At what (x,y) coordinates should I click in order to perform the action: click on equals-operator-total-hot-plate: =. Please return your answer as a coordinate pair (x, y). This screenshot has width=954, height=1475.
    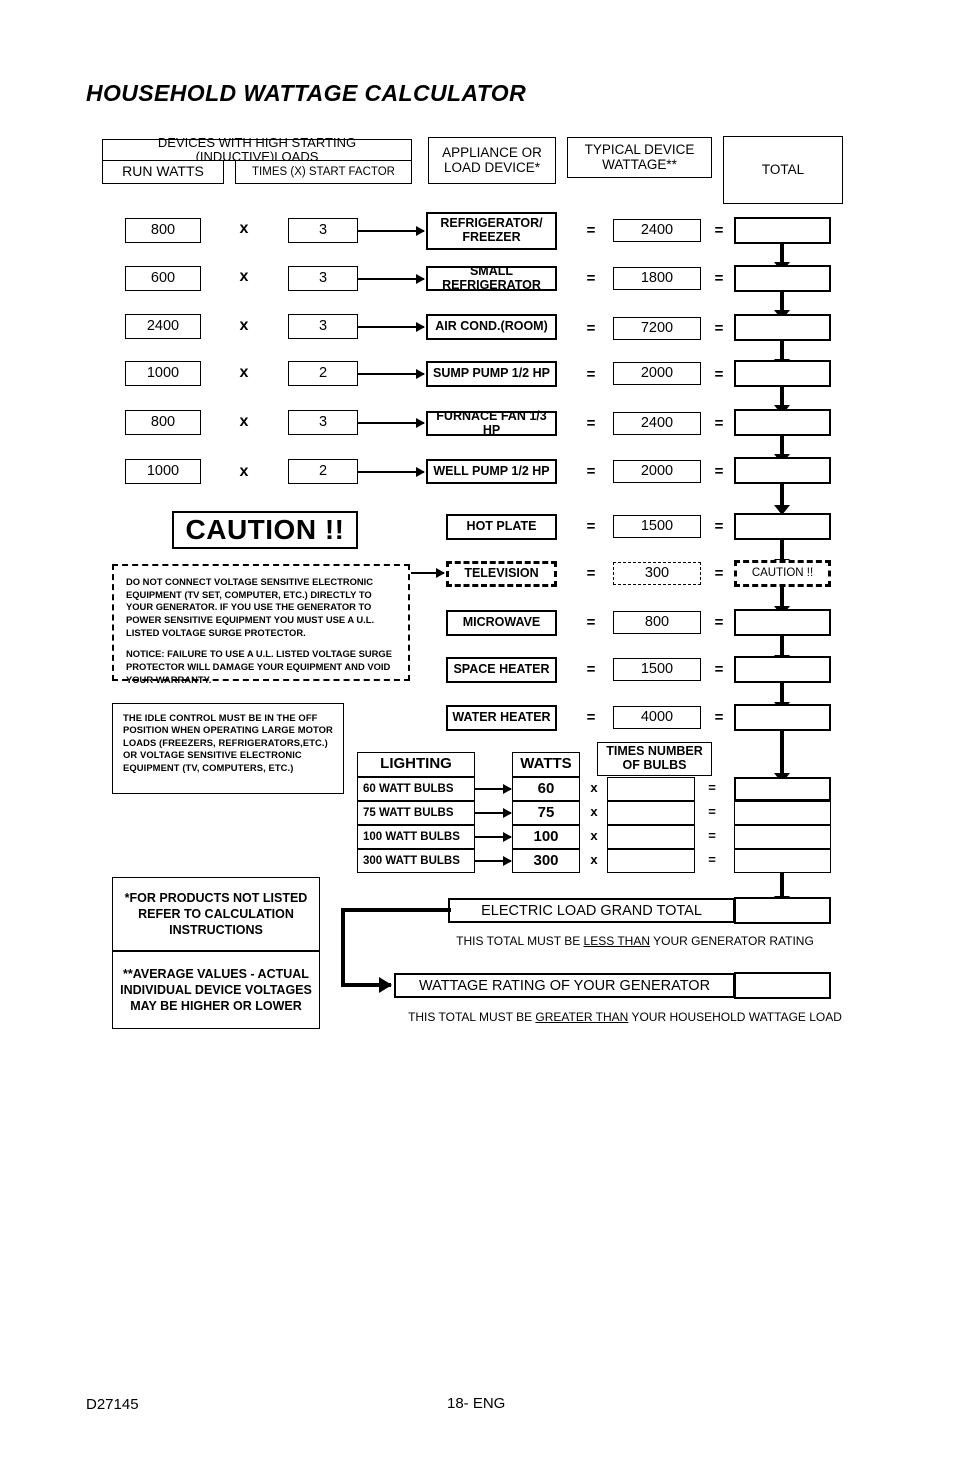
    Looking at the image, I should click on (719, 526).